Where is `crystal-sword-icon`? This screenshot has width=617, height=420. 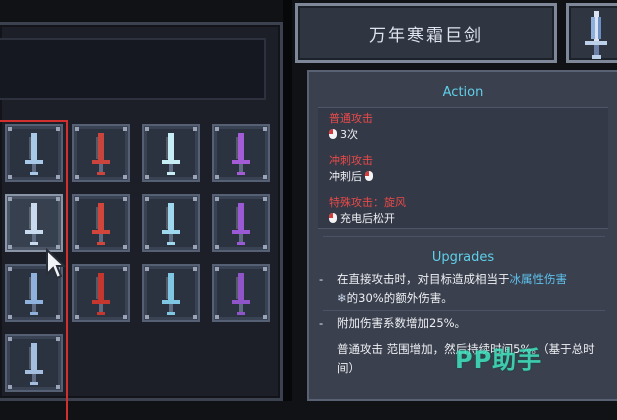 crystal-sword-icon is located at coordinates (171, 224).